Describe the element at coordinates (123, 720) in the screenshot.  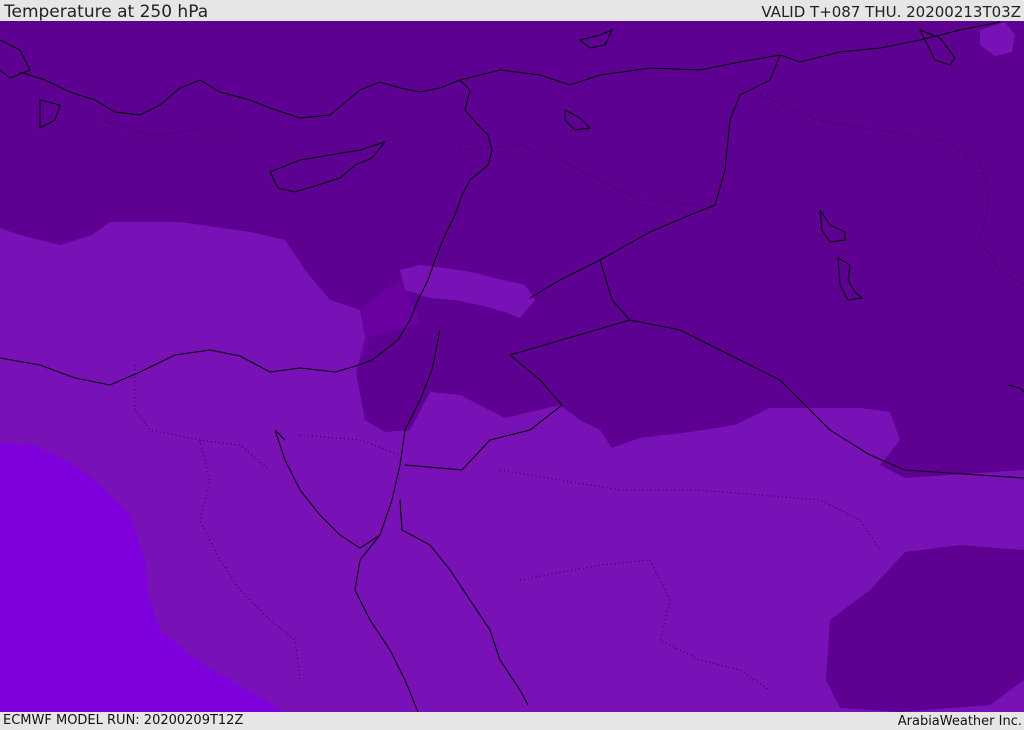
I see `model-run-label: ECMWF MODEL RUN: 20200209T12Z` at that location.